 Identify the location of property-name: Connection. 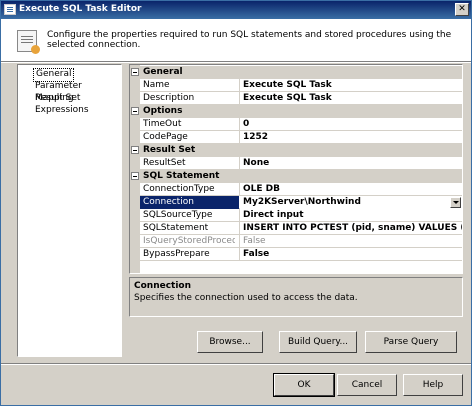
(189, 202).